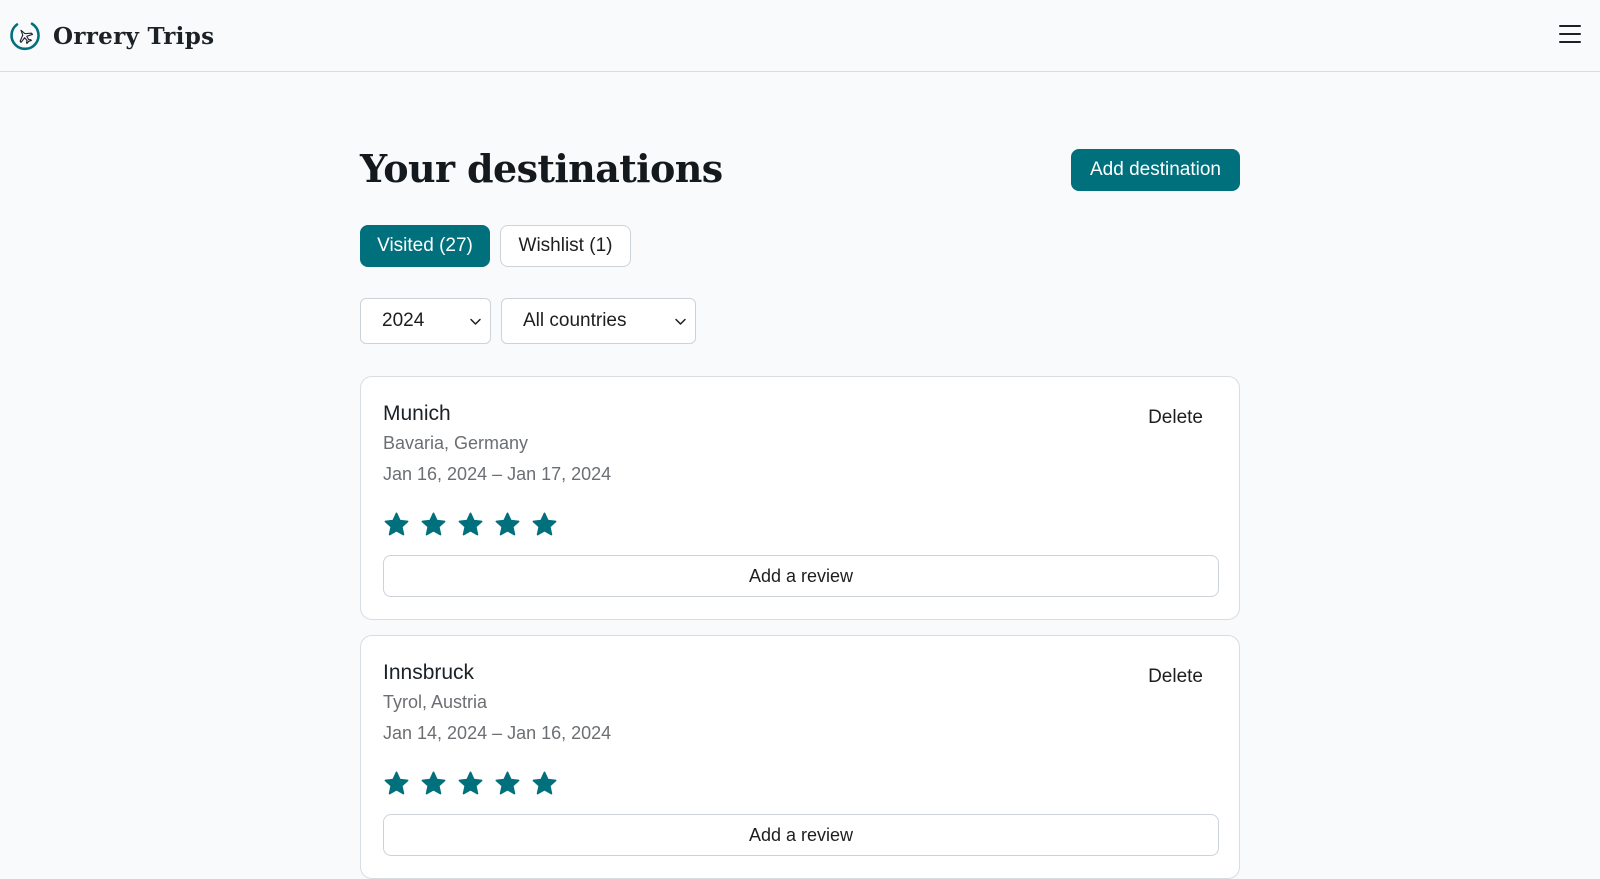 The image size is (1600, 879). I want to click on year-select: 2024, so click(425, 321).